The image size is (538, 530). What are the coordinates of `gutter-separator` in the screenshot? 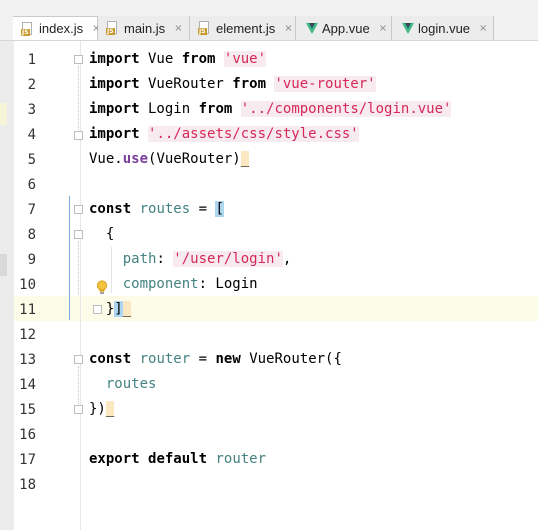 It's located at (80, 285).